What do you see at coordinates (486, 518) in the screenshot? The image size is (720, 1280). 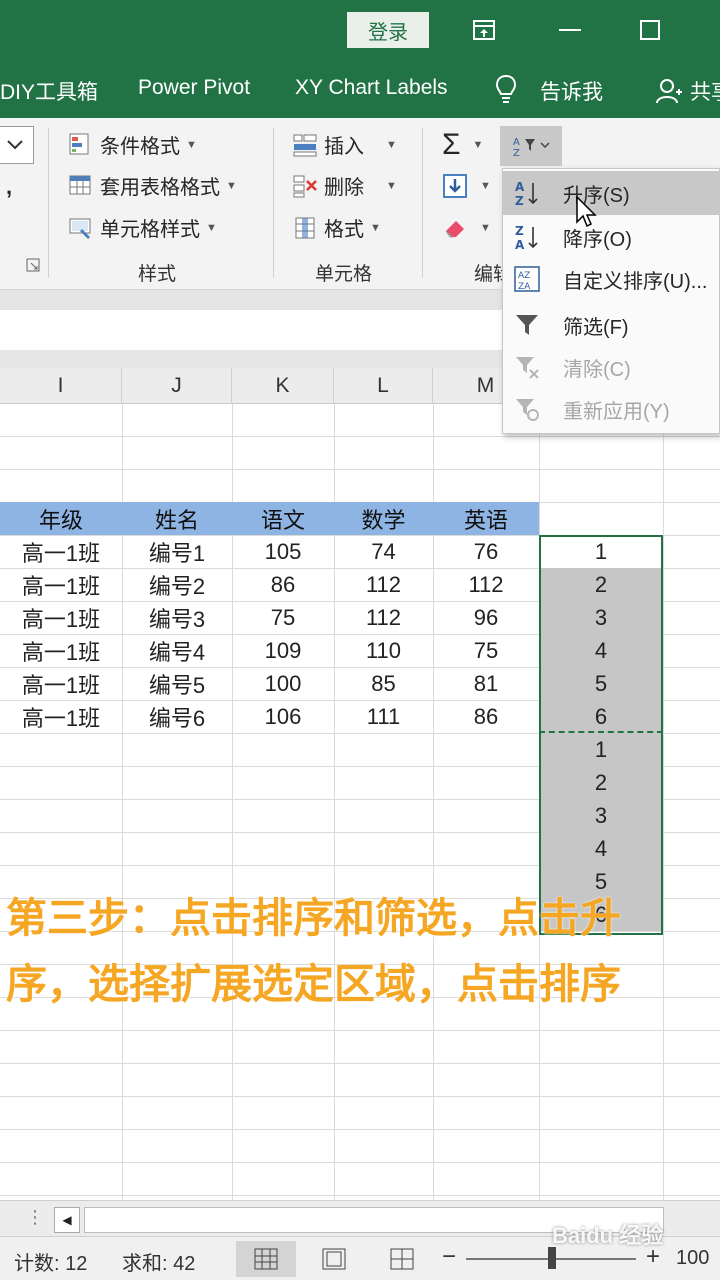 I see `table-header-english: 英语` at bounding box center [486, 518].